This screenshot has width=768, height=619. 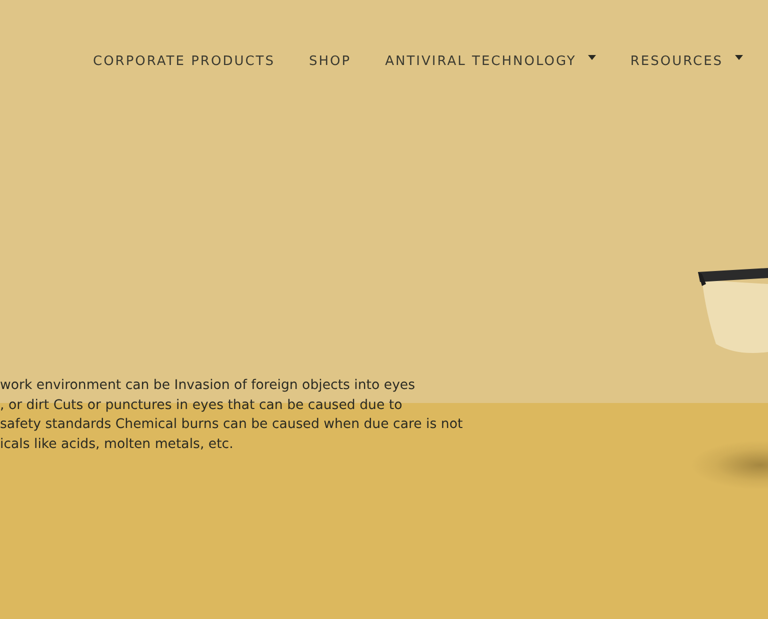 I want to click on body-paragraph: work environment can be Invasion of foreign objects into eyes , or dirt Cuts or punctures in eyes that can be caused due to safety standards Chemical burns can be caused when due care is not icals like acids, molten metals, etc., so click(x=231, y=415).